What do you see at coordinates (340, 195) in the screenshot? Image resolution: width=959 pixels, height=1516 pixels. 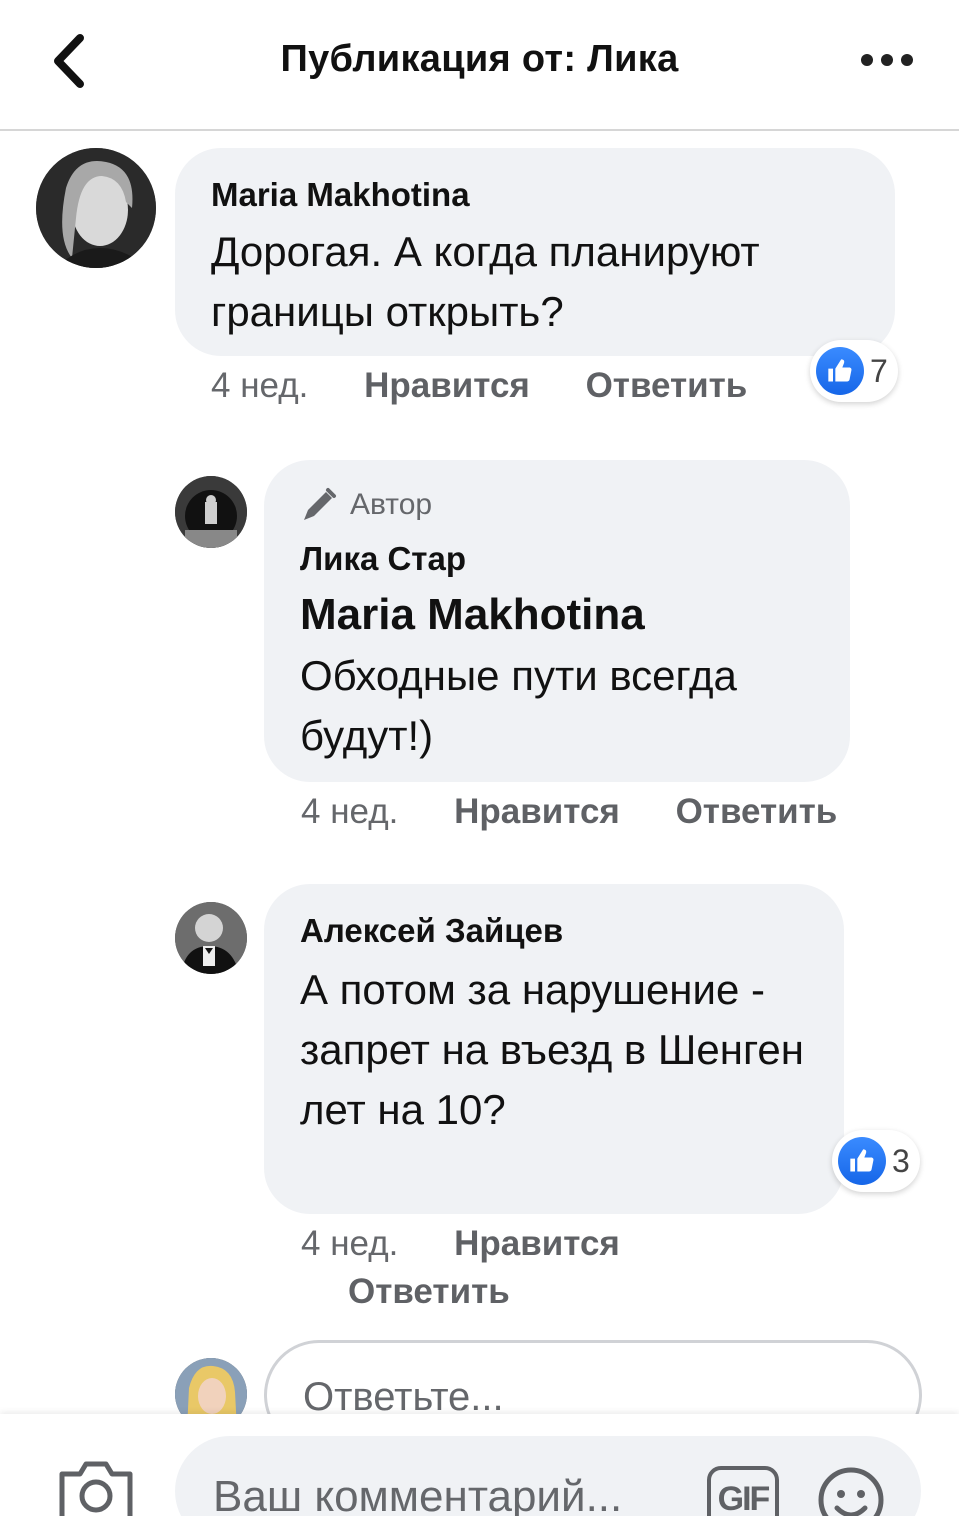 I see `comment-author: Maria Makhotina` at bounding box center [340, 195].